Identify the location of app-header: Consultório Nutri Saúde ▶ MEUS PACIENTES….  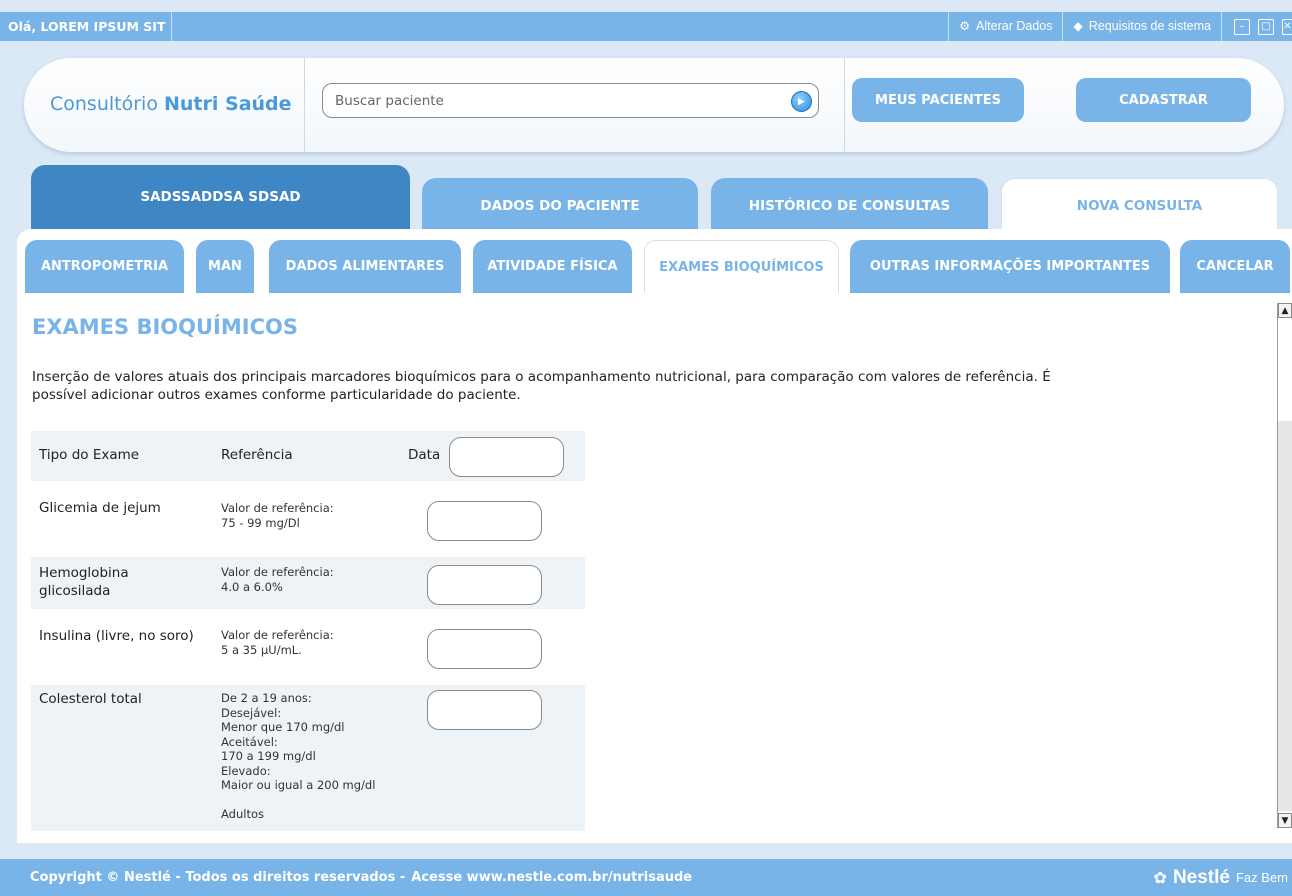
(654, 105).